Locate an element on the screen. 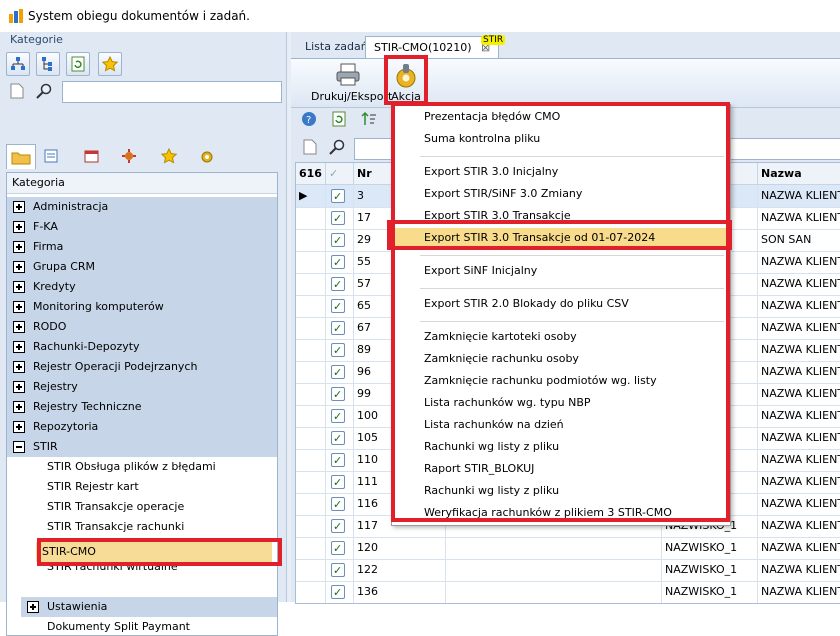 This screenshot has height=636, width=840. tree-node: Ustawienia is located at coordinates (149, 607).